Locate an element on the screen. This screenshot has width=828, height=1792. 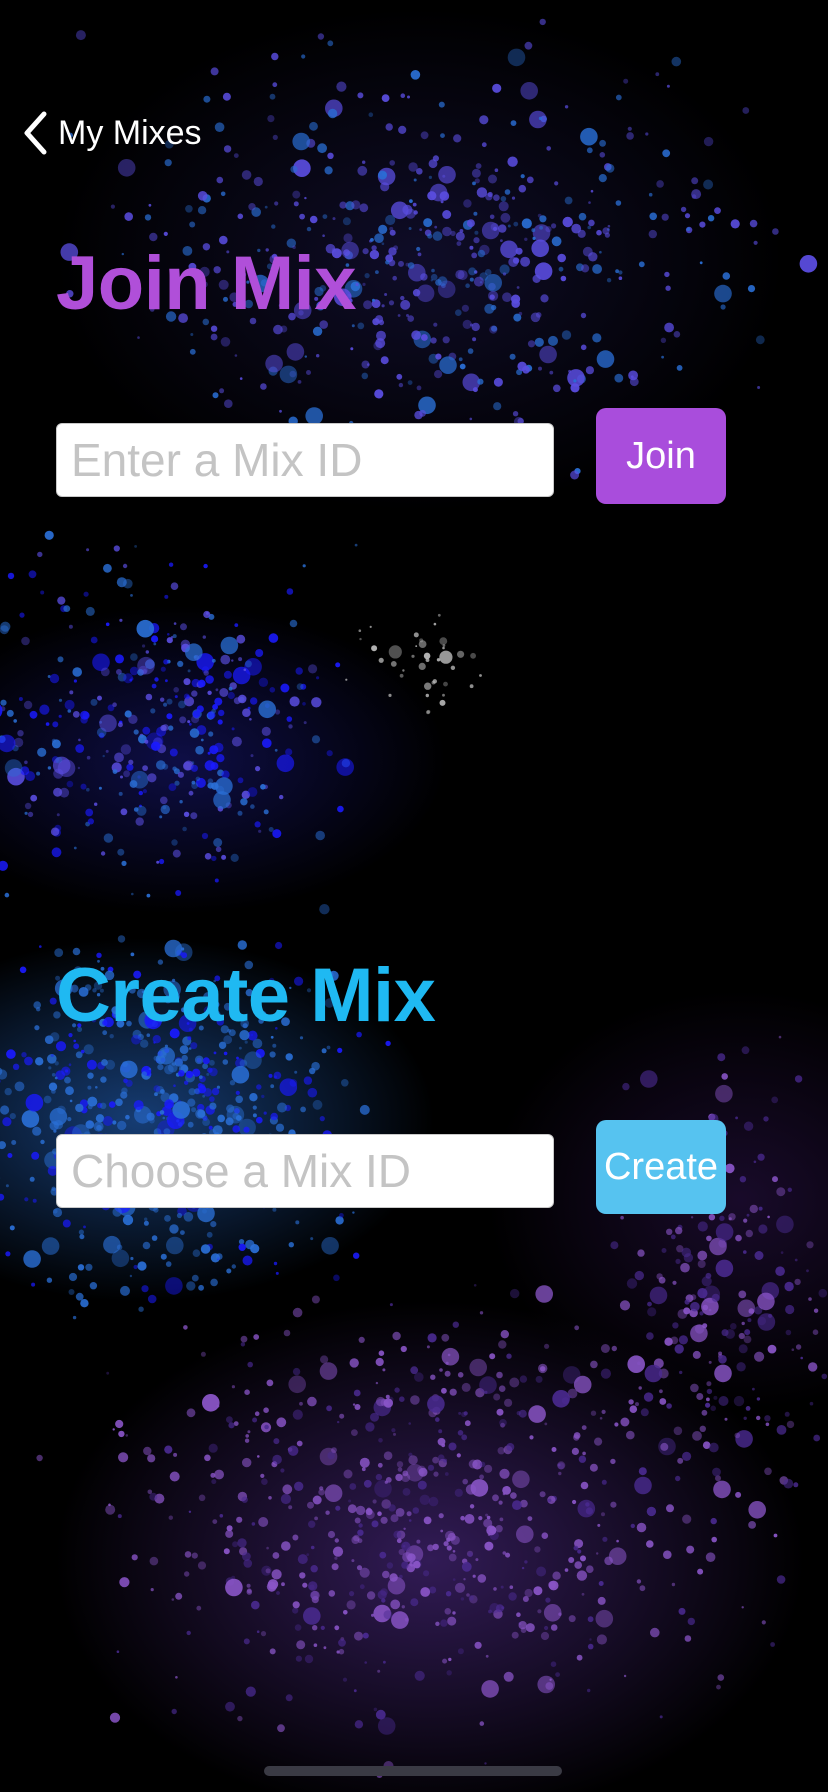
join-mix-id-input is located at coordinates (305, 460).